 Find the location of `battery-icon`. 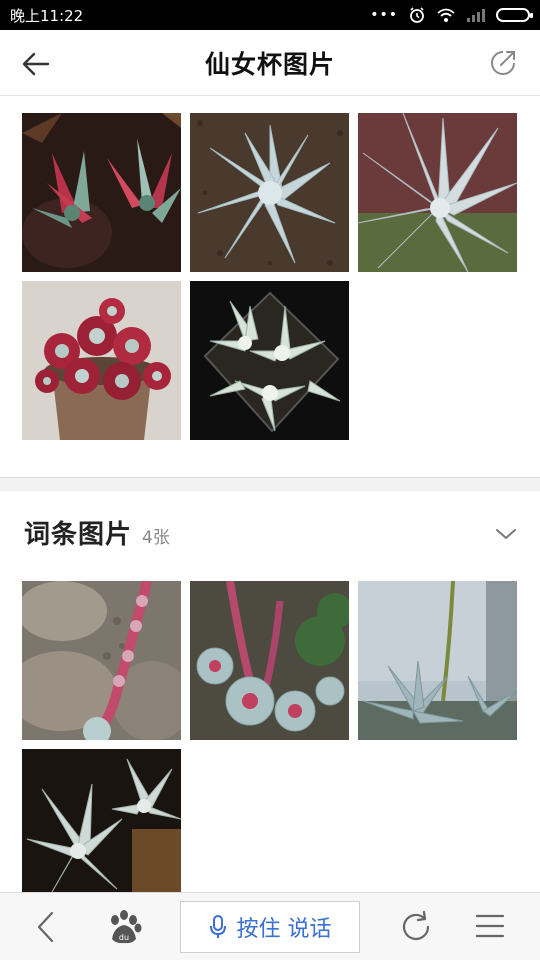

battery-icon is located at coordinates (514, 15).